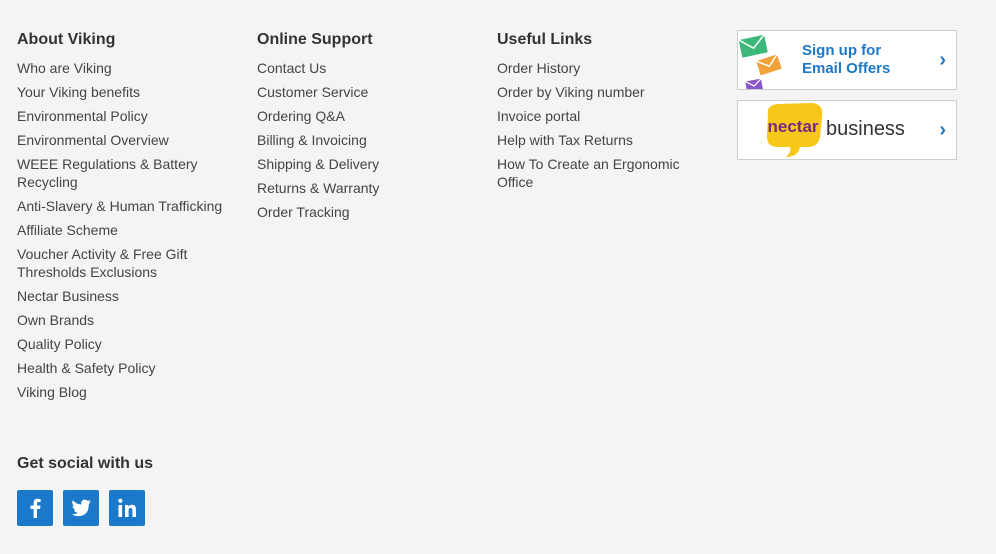 This screenshot has width=996, height=554. I want to click on list-item: Nectar Business, so click(127, 296).